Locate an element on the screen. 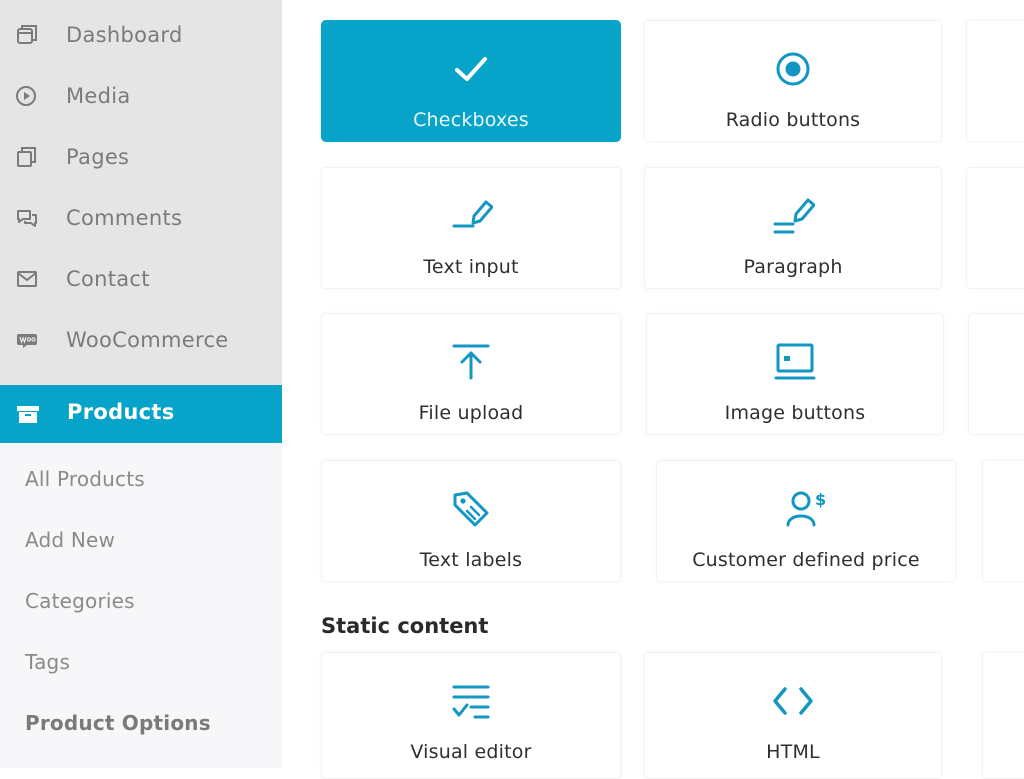 The height and width of the screenshot is (779, 1024). radio-button-icon is located at coordinates (793, 69).